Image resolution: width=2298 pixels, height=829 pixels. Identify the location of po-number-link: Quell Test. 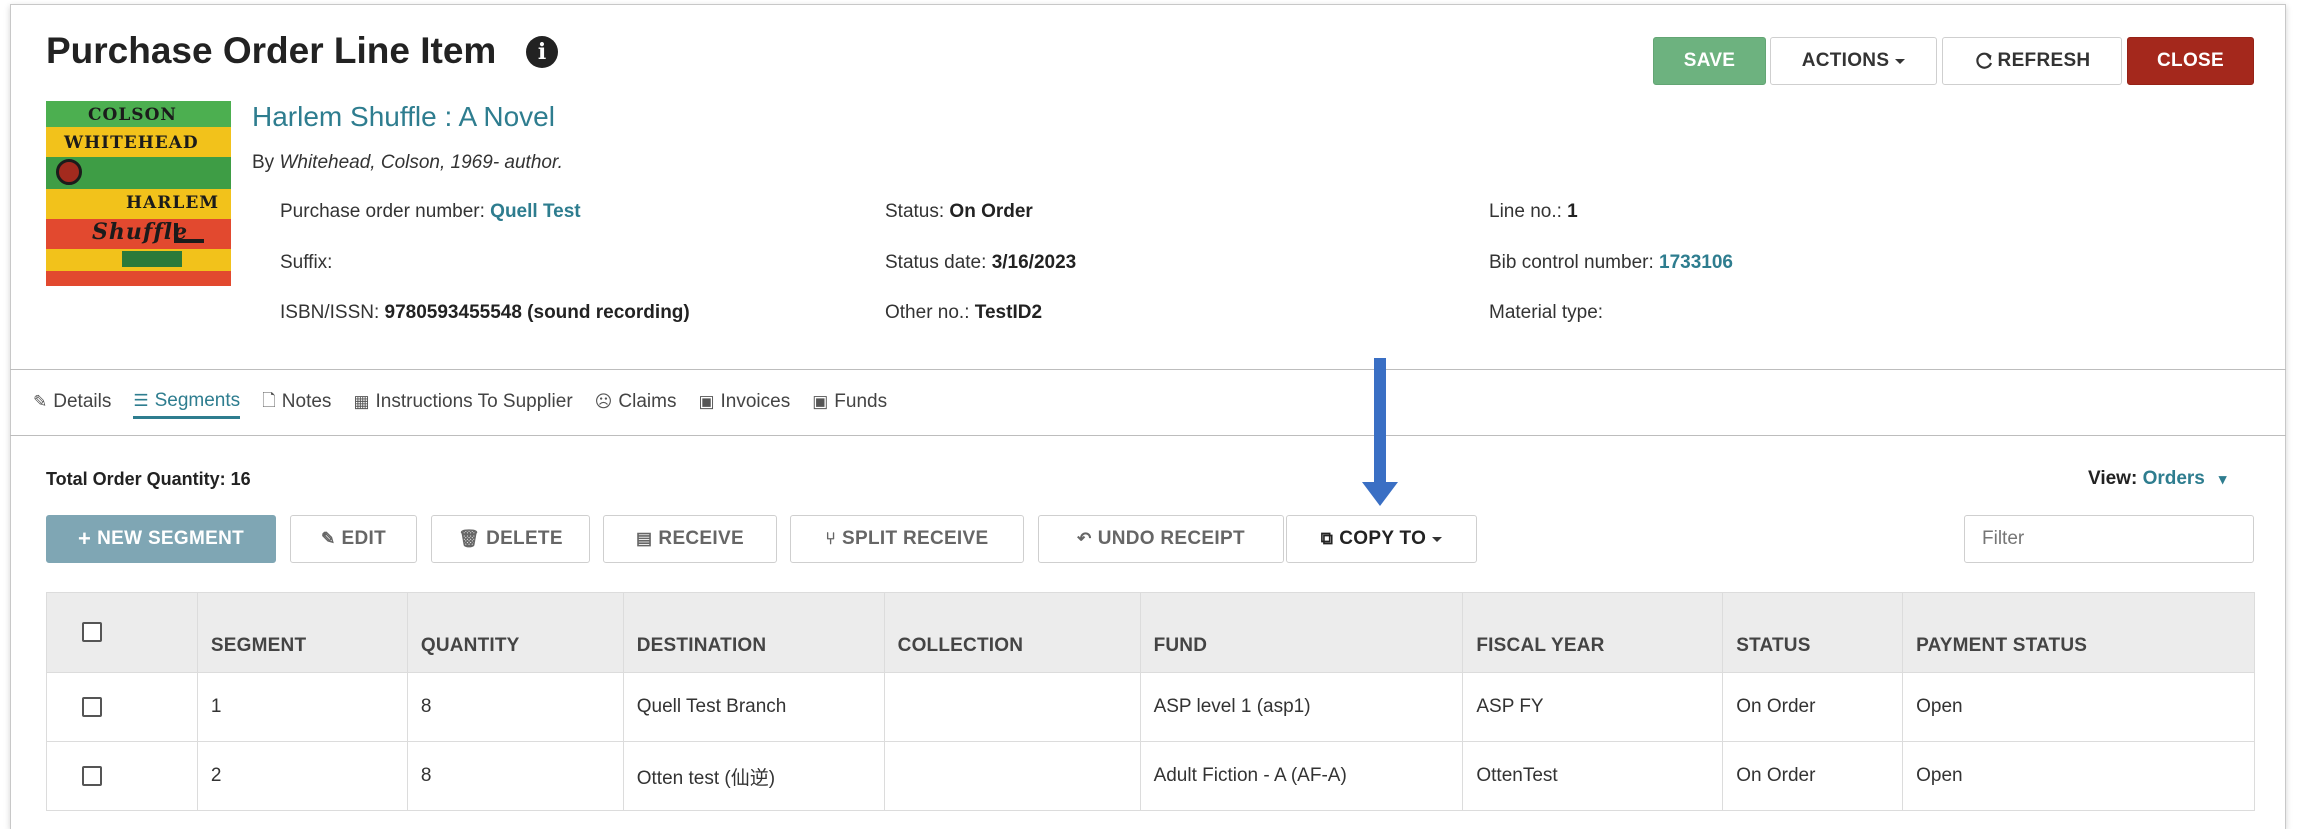
(535, 211).